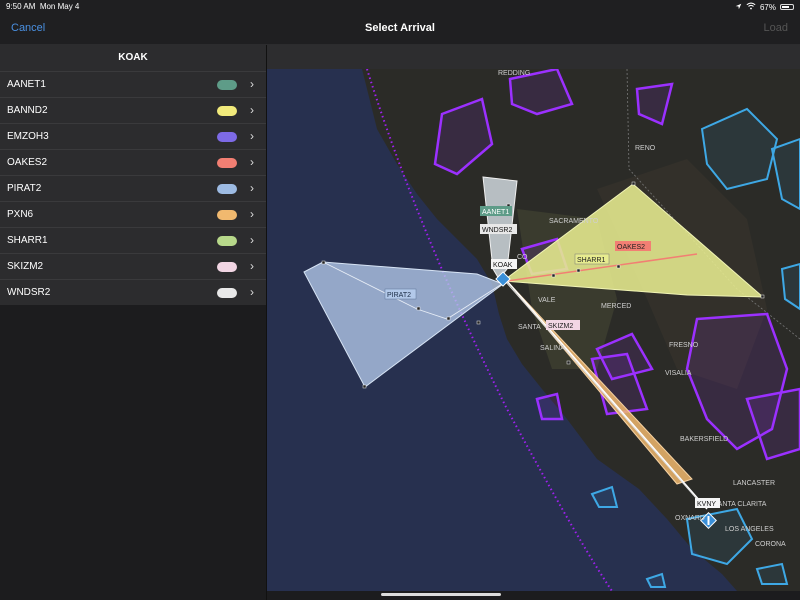 The width and height of the screenshot is (800, 600). What do you see at coordinates (133, 58) in the screenshot?
I see `airport-header: KOAK` at bounding box center [133, 58].